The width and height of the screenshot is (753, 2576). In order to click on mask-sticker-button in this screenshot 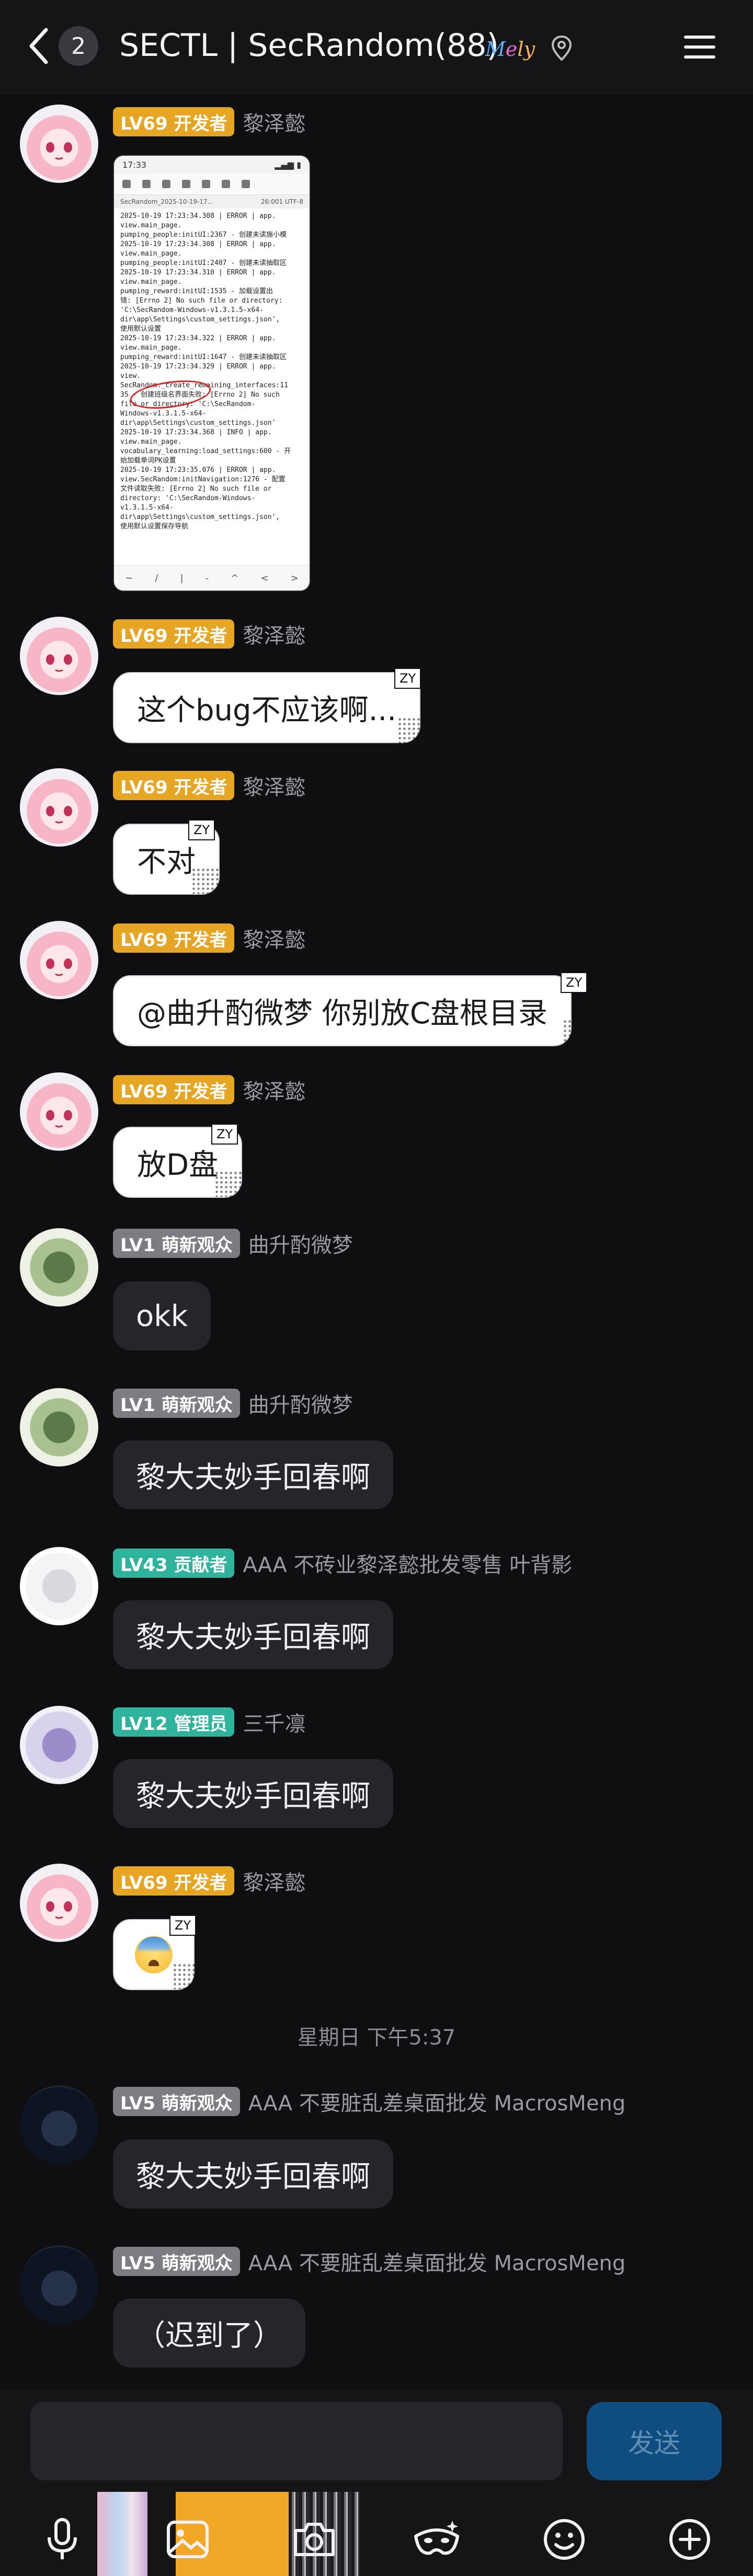, I will do `click(437, 2539)`.